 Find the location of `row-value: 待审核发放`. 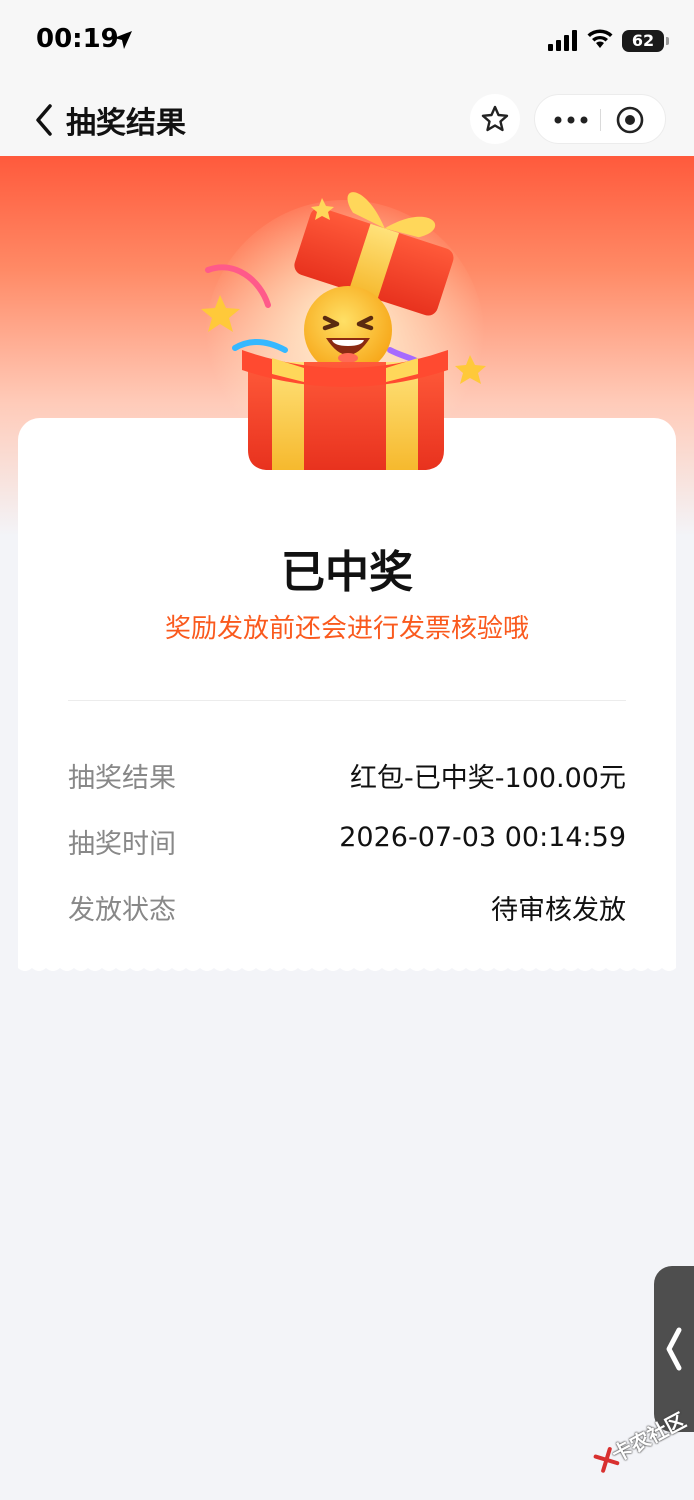

row-value: 待审核发放 is located at coordinates (558, 910).